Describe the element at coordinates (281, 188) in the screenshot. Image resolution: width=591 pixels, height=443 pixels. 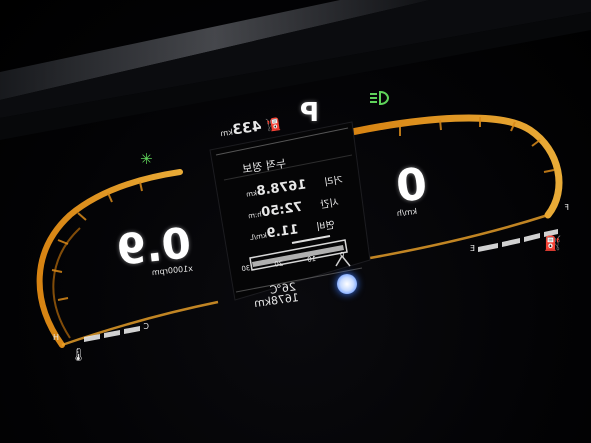
I see `trip-value: 1678.8` at that location.